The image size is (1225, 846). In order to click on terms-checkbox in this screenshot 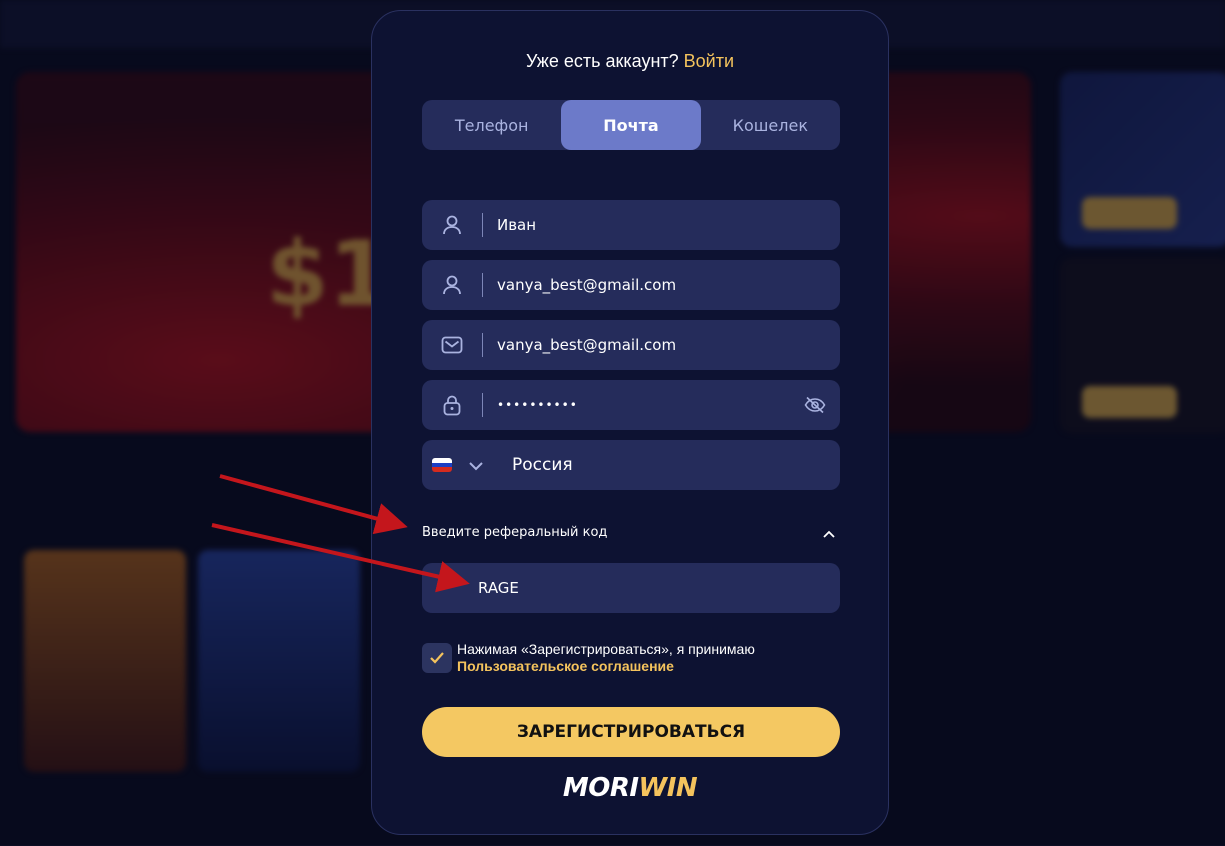, I will do `click(437, 658)`.